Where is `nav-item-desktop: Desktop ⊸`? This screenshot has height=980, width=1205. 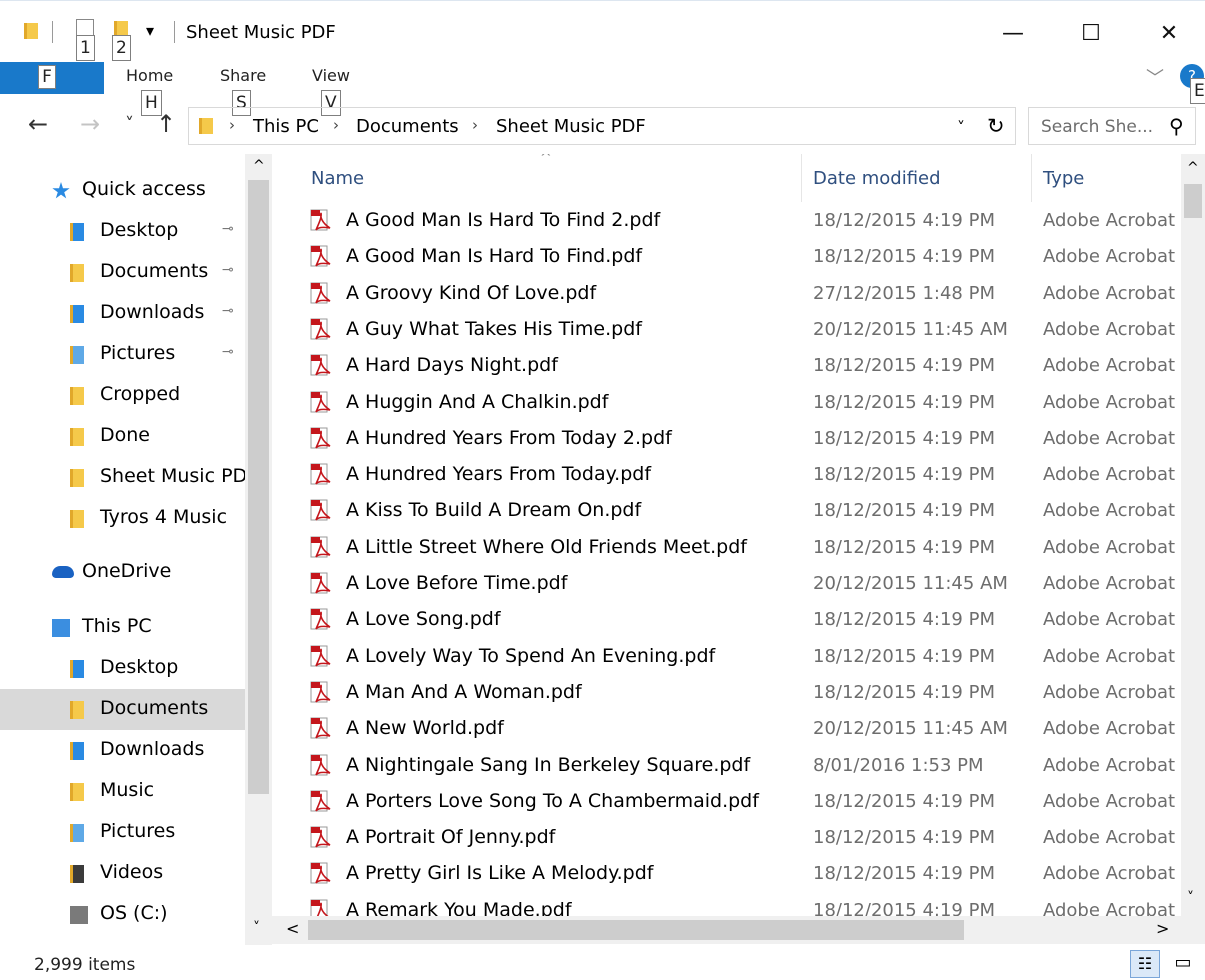 nav-item-desktop: Desktop ⊸ is located at coordinates (122, 231).